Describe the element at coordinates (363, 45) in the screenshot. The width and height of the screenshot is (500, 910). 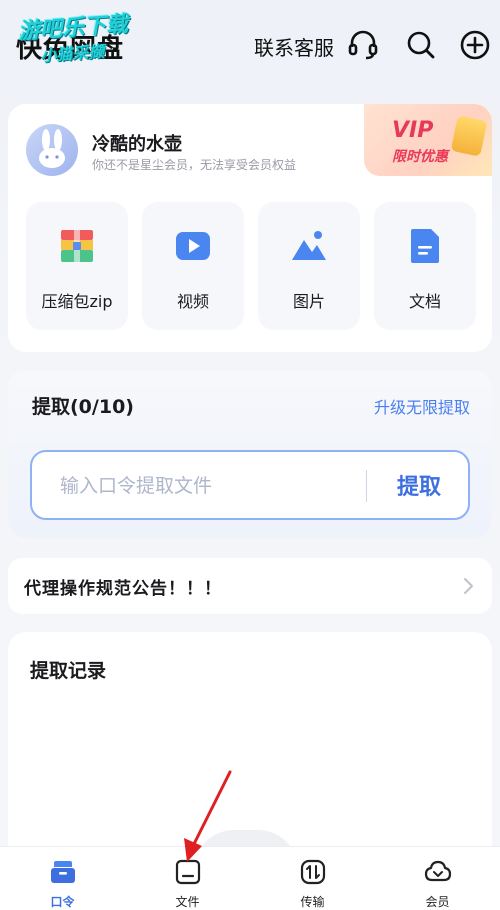
I see `headset-icon` at that location.